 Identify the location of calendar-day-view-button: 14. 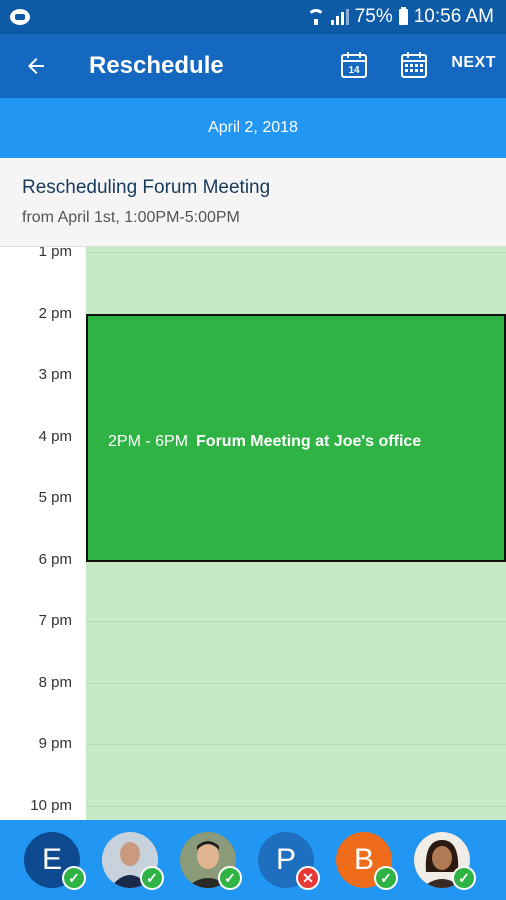
(354, 65).